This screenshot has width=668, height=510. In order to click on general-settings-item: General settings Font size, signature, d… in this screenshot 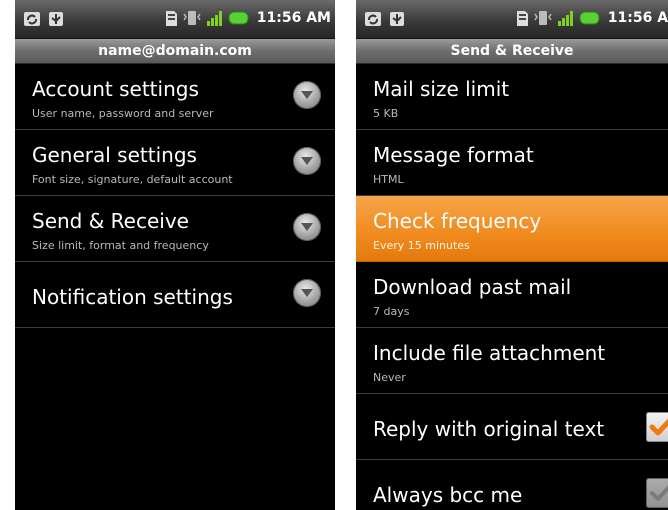, I will do `click(175, 163)`.